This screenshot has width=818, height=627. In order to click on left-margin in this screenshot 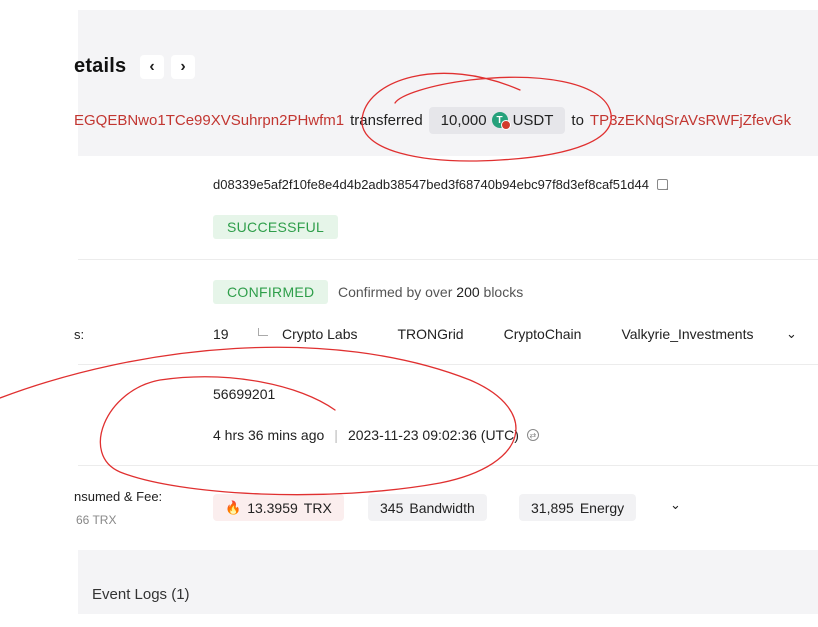, I will do `click(39, 313)`.